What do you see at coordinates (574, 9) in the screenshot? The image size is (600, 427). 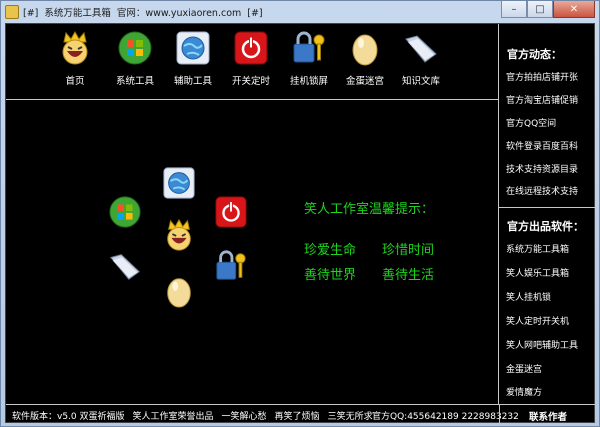 I see `close-button: ✕` at bounding box center [574, 9].